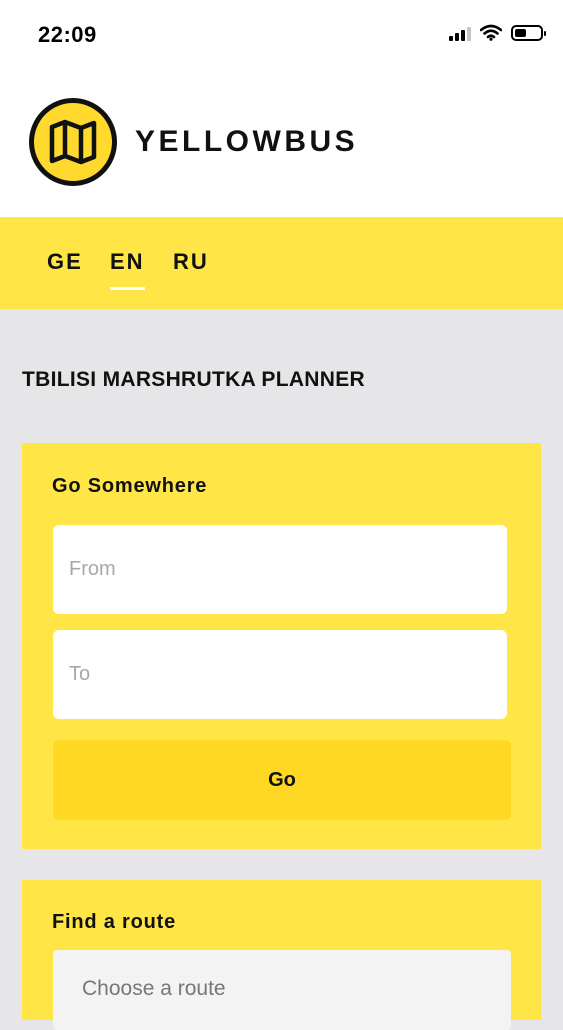 This screenshot has width=563, height=1030. I want to click on find-route-card: Find a route Choose a route, so click(281, 955).